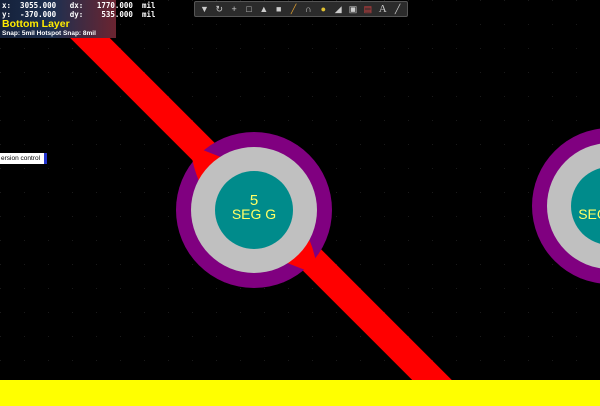 The height and width of the screenshot is (406, 600). What do you see at coordinates (234, 9) in the screenshot?
I see `cross-icon: +` at bounding box center [234, 9].